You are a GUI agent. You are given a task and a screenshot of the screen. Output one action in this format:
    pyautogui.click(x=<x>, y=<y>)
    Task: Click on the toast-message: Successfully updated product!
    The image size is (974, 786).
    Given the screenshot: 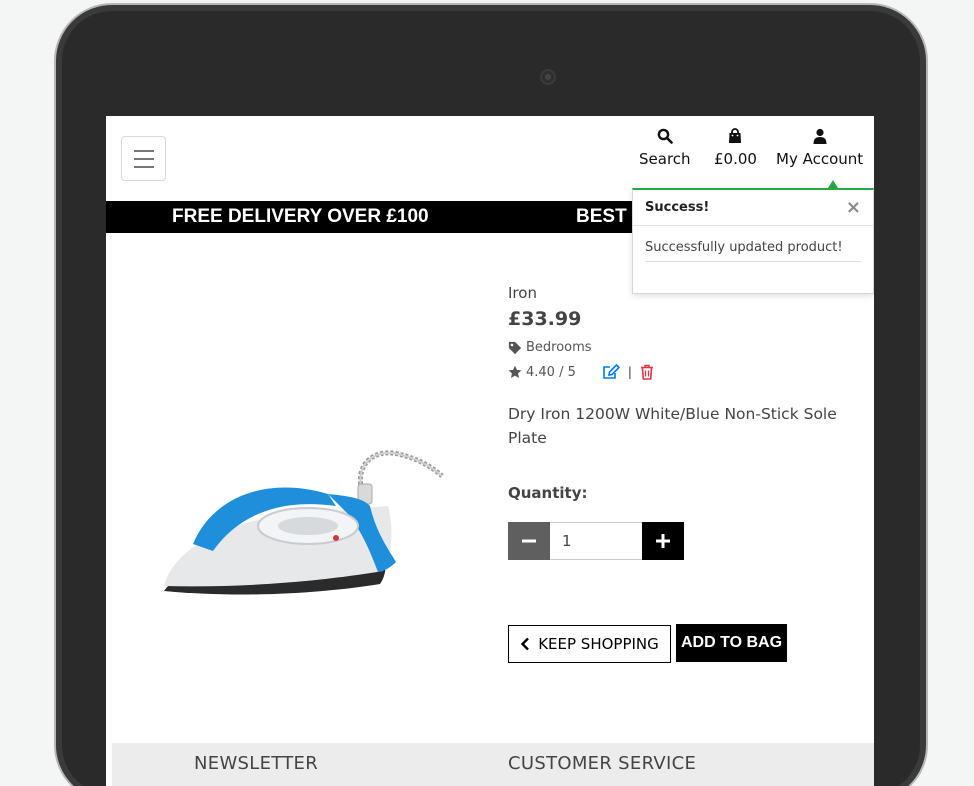 What is the action you would take?
    pyautogui.click(x=753, y=251)
    